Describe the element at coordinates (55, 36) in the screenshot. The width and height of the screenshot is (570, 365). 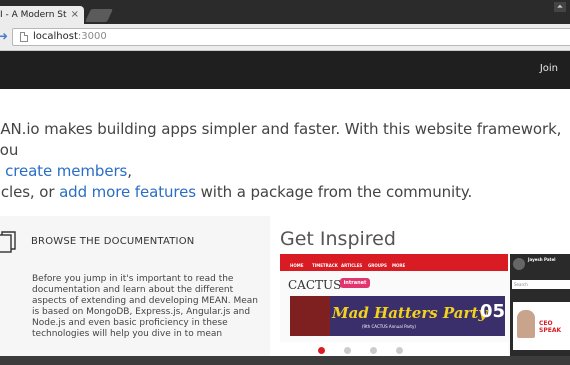
I see `url-host: localhost` at that location.